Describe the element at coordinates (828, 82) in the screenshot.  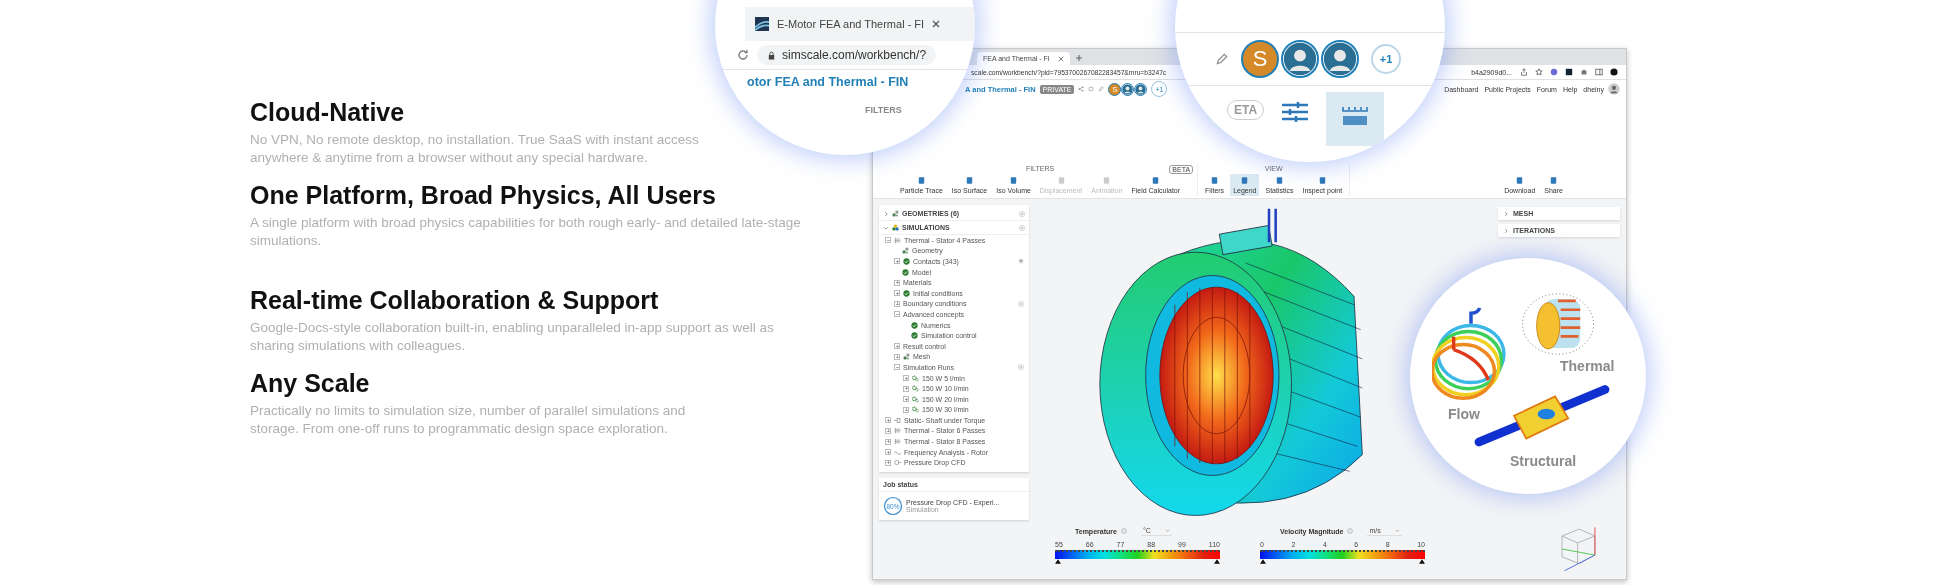
I see `project-title: otor FEA and Thermal - FIN` at that location.